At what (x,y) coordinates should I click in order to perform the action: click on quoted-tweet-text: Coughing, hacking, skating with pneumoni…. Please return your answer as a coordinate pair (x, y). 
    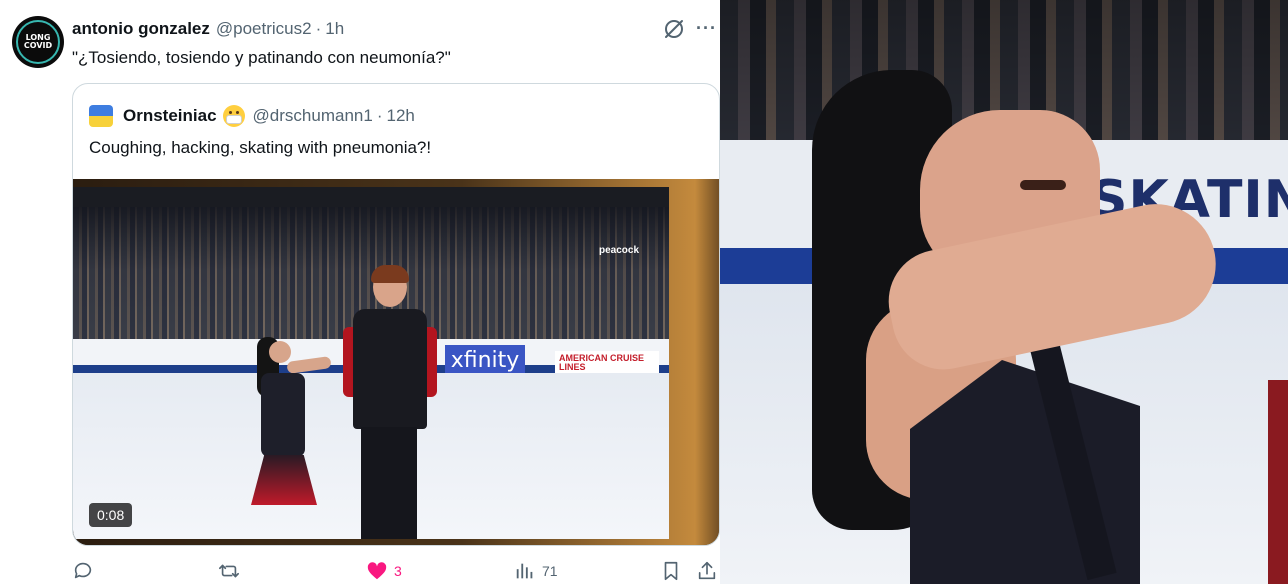
    Looking at the image, I should click on (260, 147).